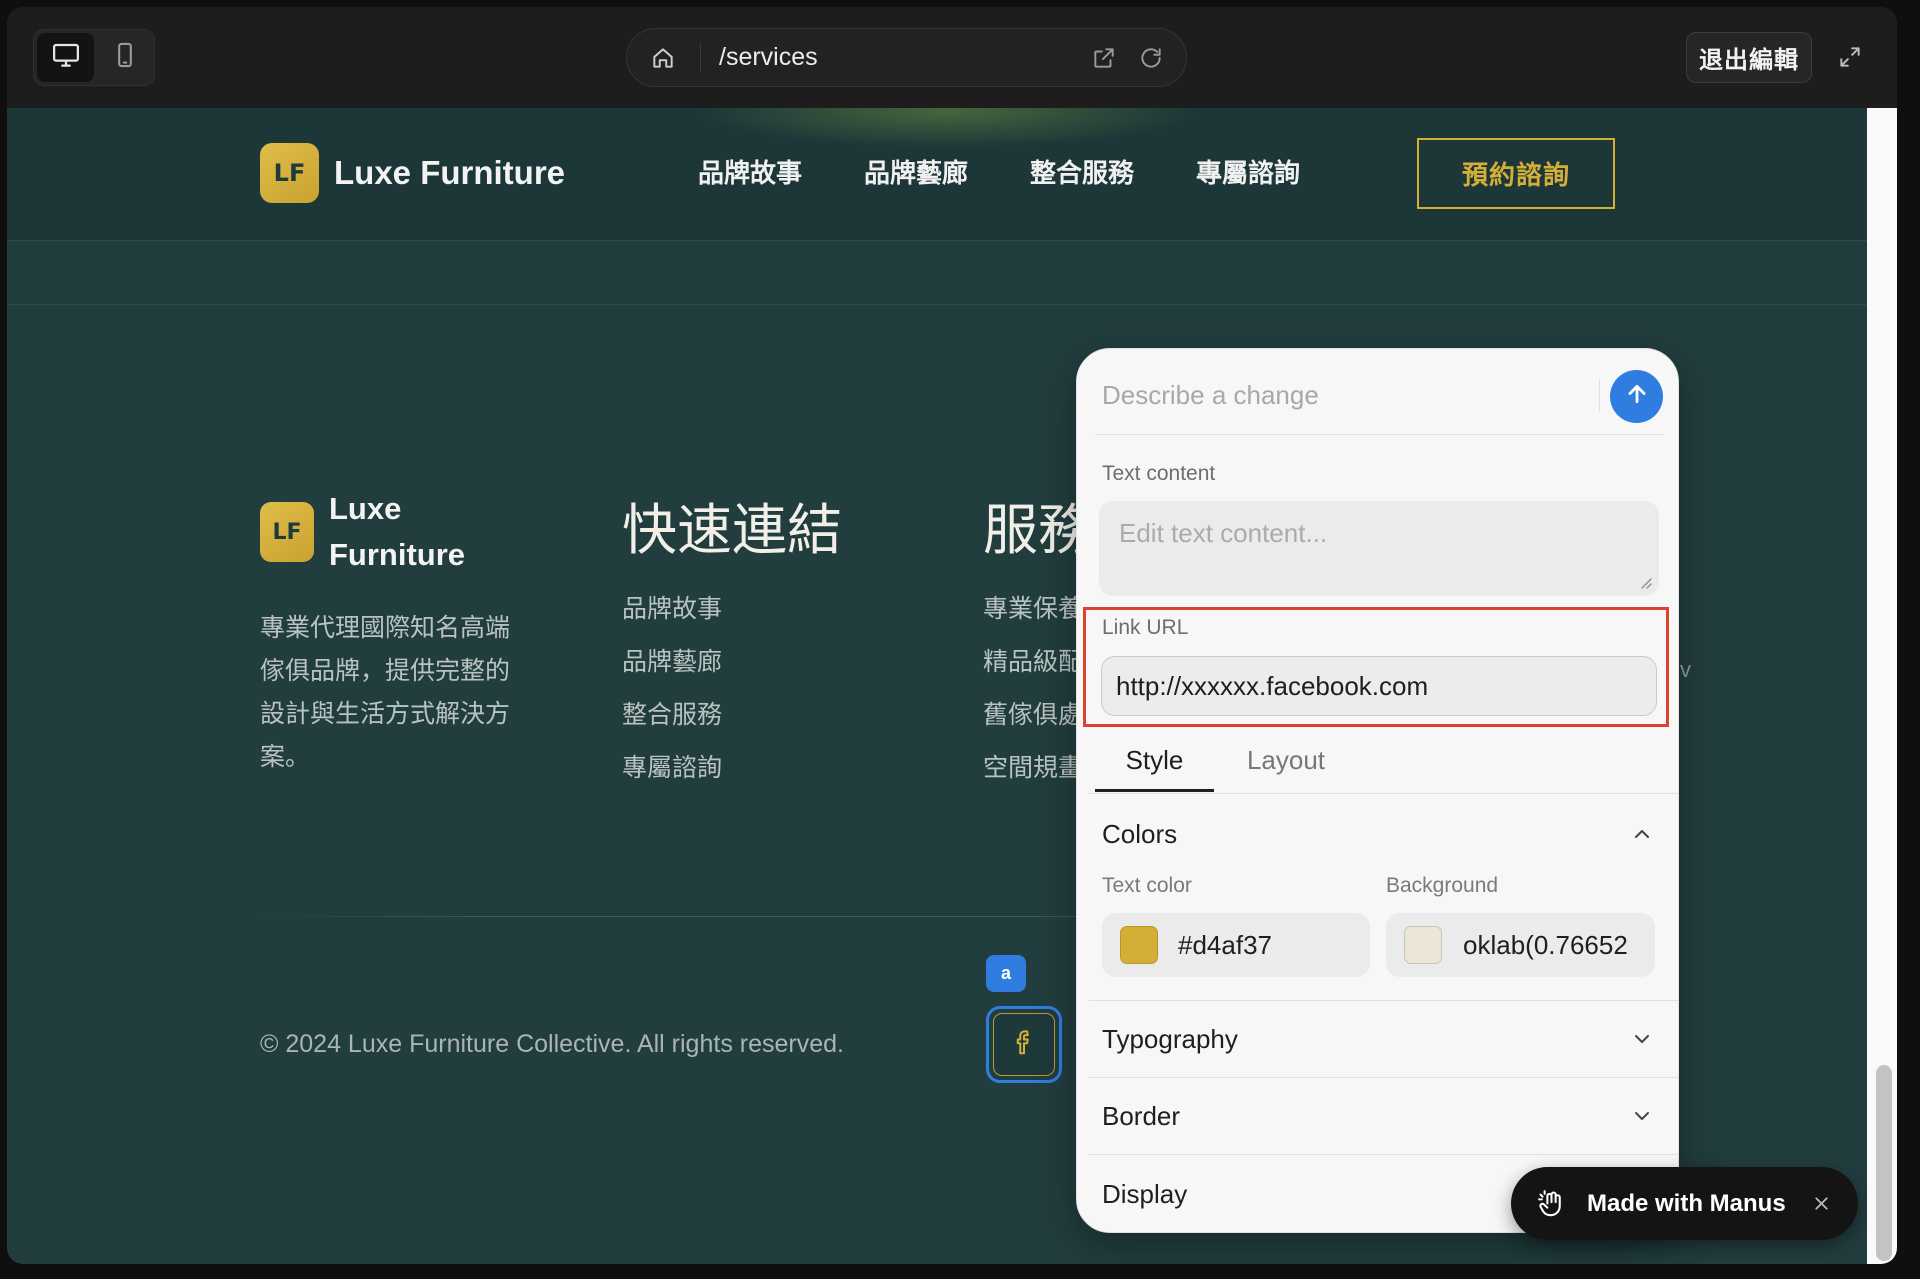 This screenshot has width=1920, height=1279. I want to click on typography-section-title: Typography, so click(1170, 1039).